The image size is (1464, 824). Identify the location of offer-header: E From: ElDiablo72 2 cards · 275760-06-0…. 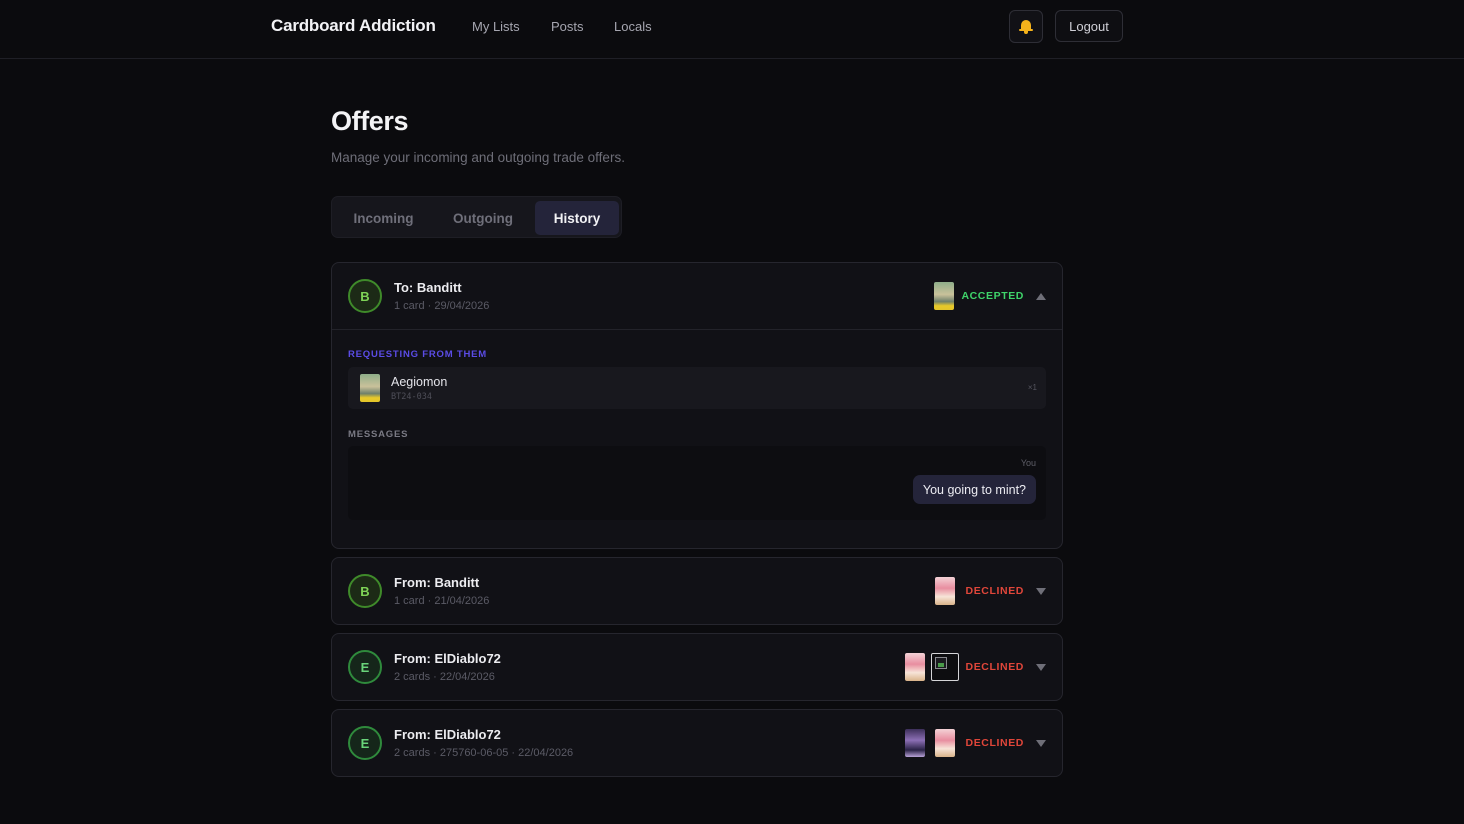
(697, 743).